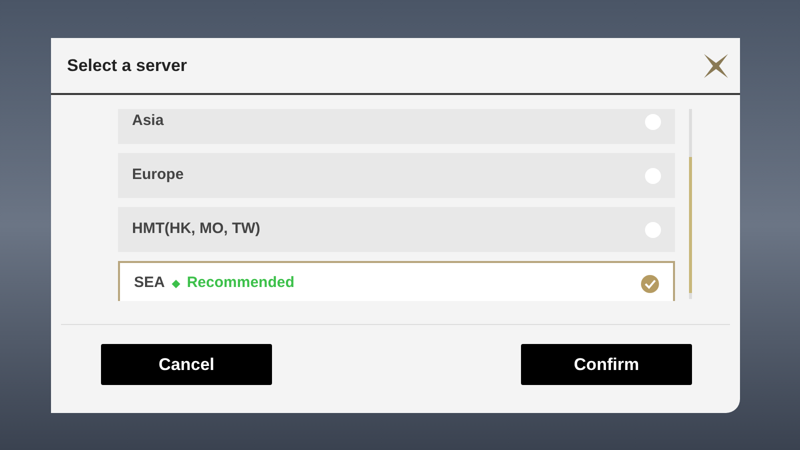 The width and height of the screenshot is (800, 450). I want to click on server-option: HMT(HK, MO, TW), so click(396, 229).